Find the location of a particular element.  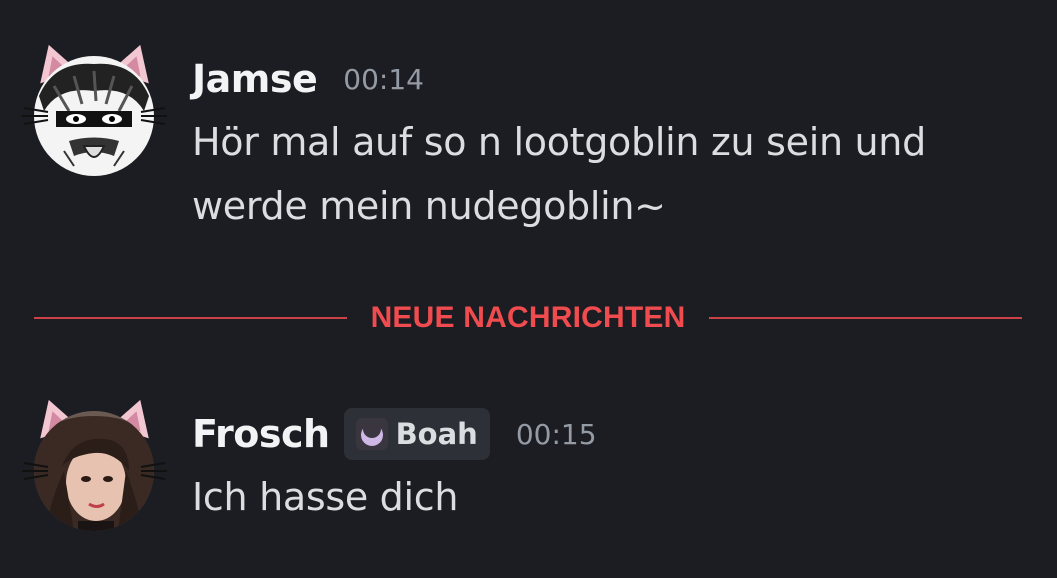

avatar-frosch is located at coordinates (94, 462).